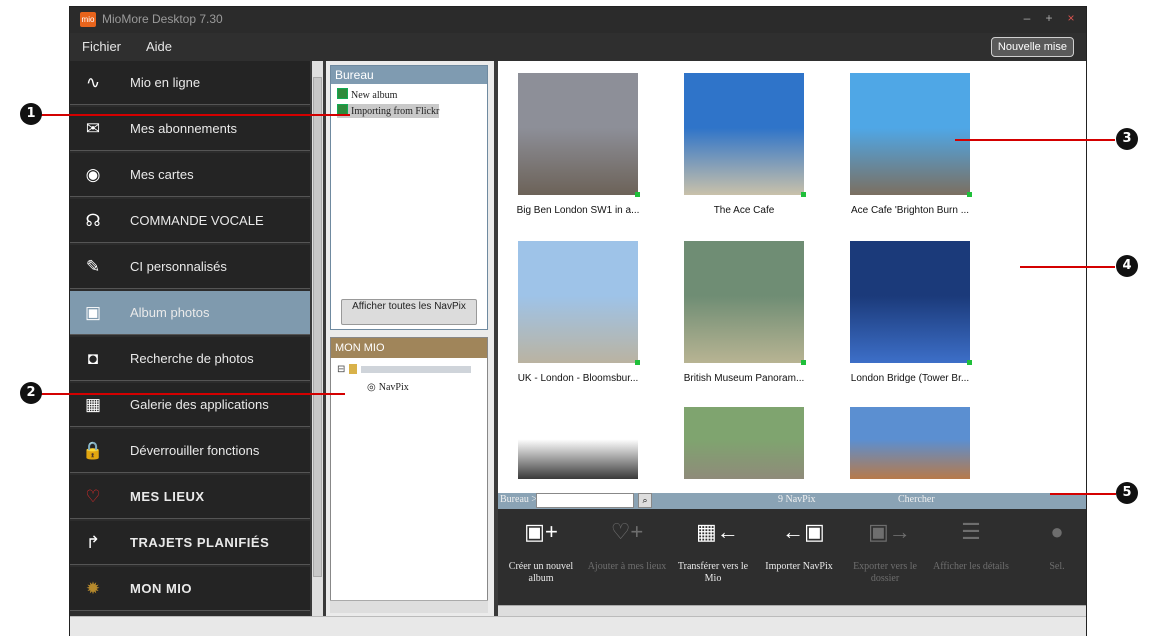 Image resolution: width=1151 pixels, height=642 pixels. I want to click on import-navpix-button: ←▣ Importer NavPix, so click(799, 557).